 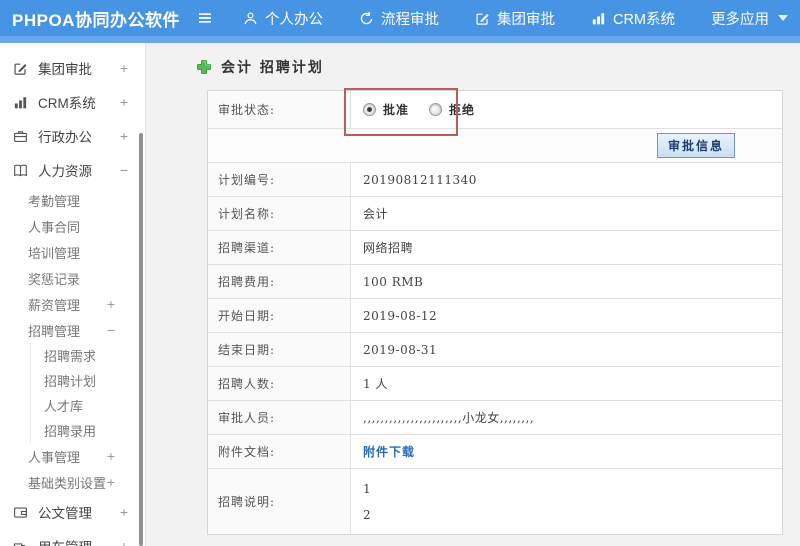 What do you see at coordinates (87, 430) in the screenshot?
I see `sidebar-item: 招聘录用` at bounding box center [87, 430].